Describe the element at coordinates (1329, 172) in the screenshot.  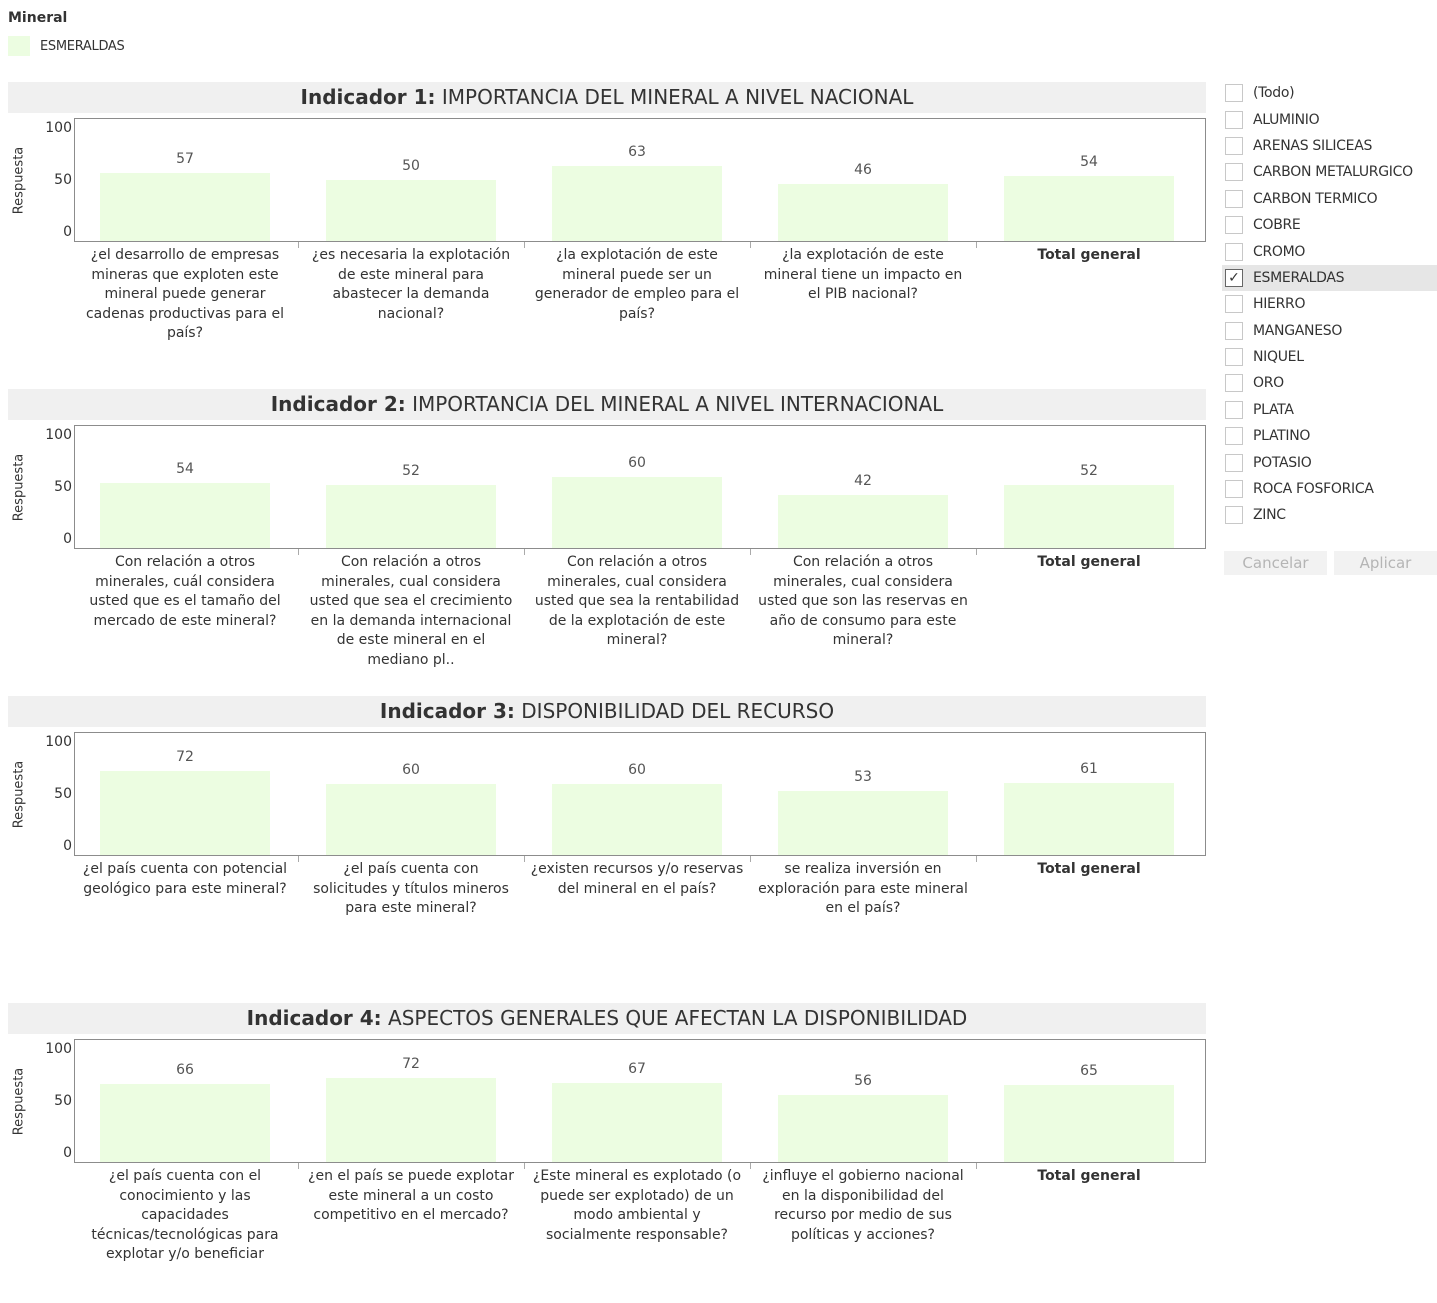
I see `filter-option-carbon-metalurgico: CARBON METALURGICO` at that location.